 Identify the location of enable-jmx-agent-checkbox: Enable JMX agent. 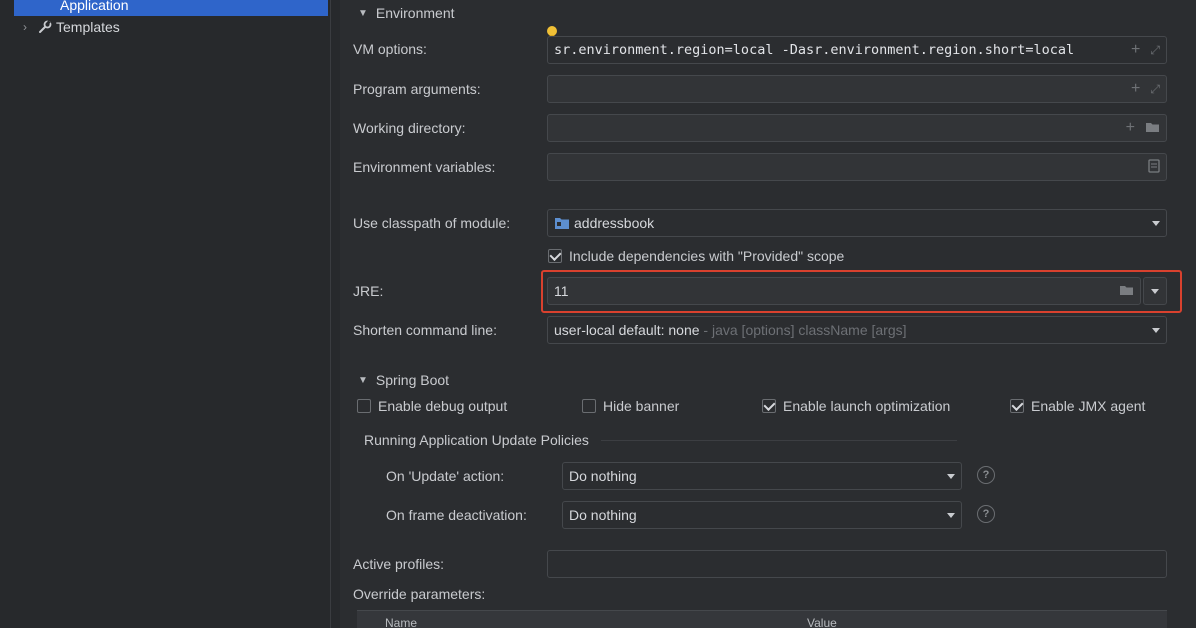
(1077, 406).